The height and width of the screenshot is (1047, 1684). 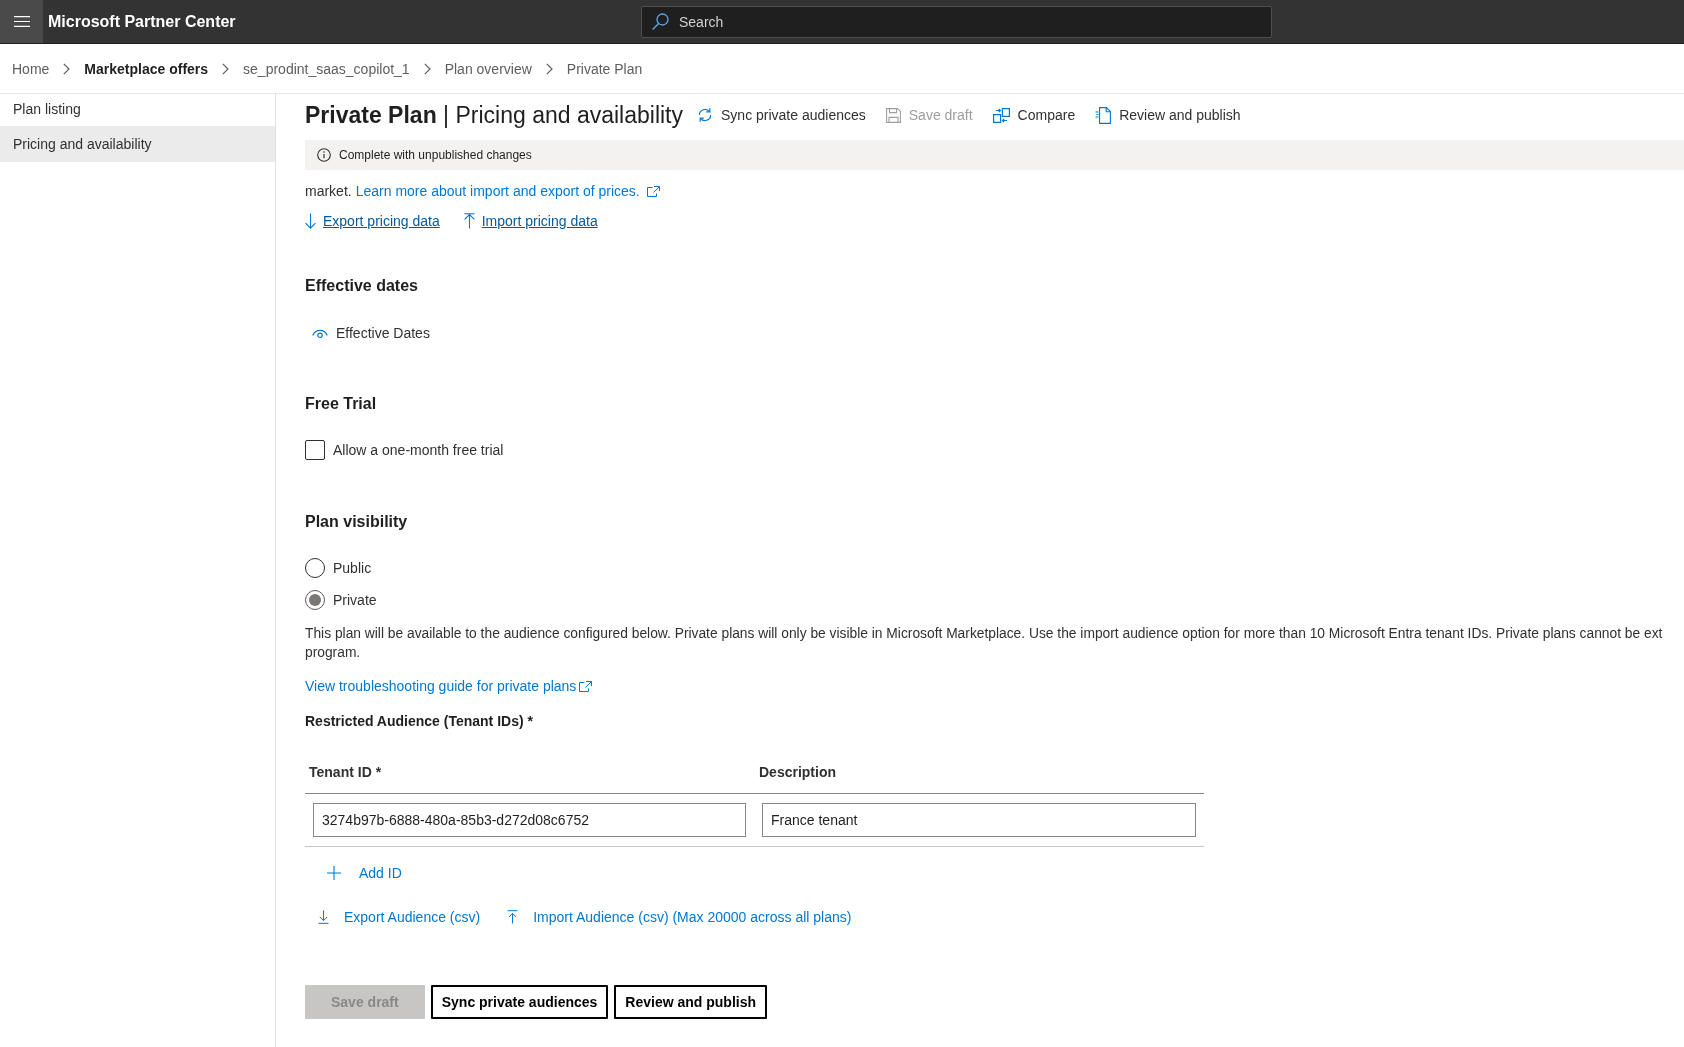 What do you see at coordinates (364, 873) in the screenshot?
I see `add-id-link: Add ID` at bounding box center [364, 873].